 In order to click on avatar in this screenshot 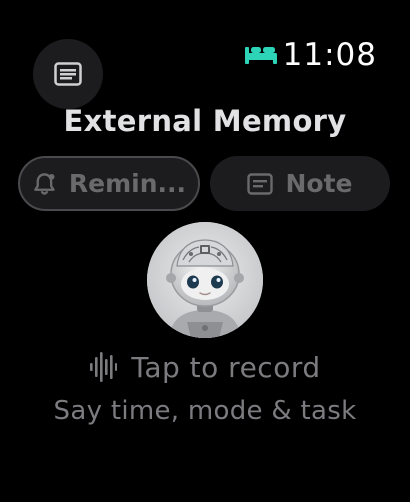, I will do `click(205, 280)`.